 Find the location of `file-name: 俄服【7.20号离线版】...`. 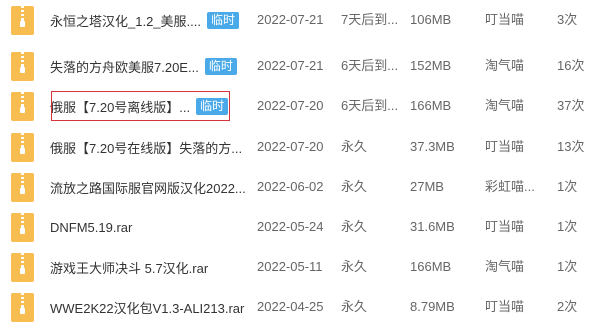

file-name: 俄服【7.20号离线版】... is located at coordinates (120, 106).